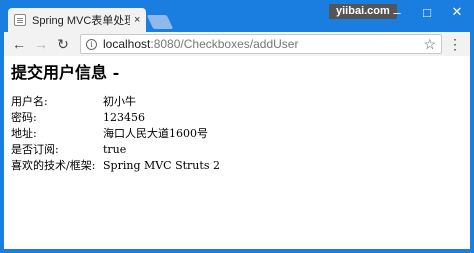 This screenshot has height=253, width=474. Describe the element at coordinates (160, 22) in the screenshot. I see `new-tab-button` at that location.